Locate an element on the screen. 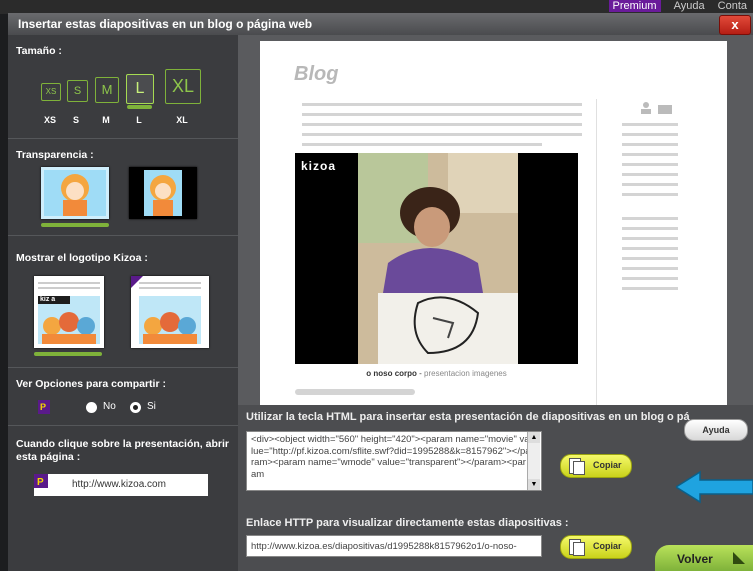 This screenshot has width=753, height=571. size-l-label: L is located at coordinates (139, 120).